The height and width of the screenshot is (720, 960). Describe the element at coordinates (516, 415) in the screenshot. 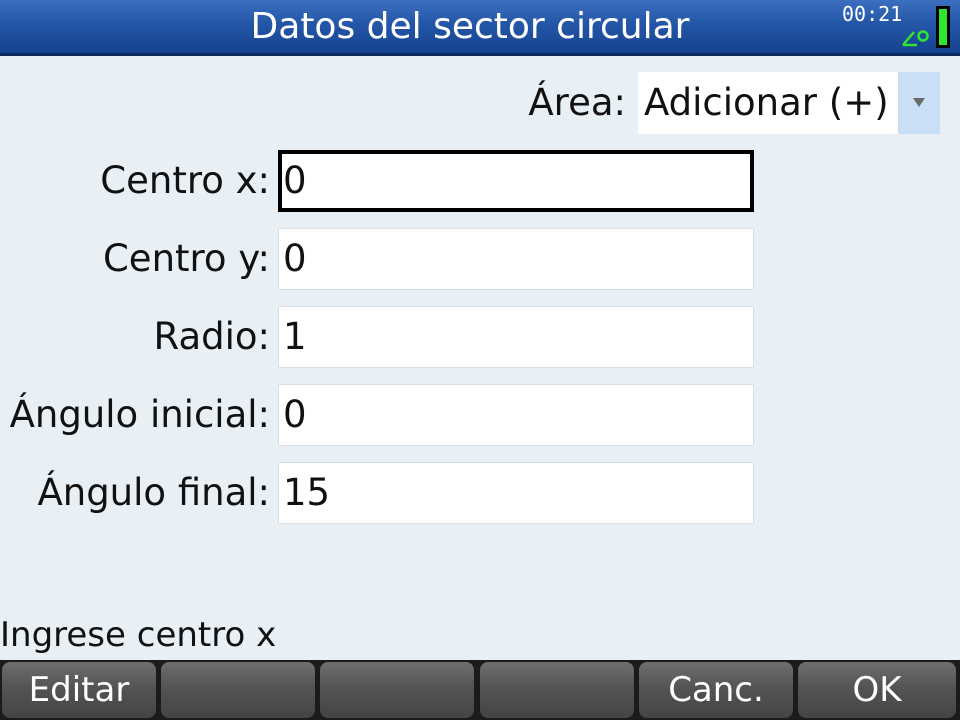

I see `angulo-inicial-input: 0` at that location.